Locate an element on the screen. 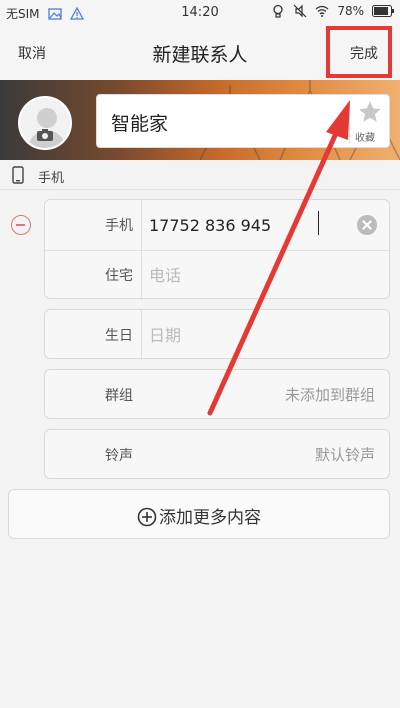 The width and height of the screenshot is (400, 708). ringtone-inner: 铃声 默认铃声 is located at coordinates (217, 455).